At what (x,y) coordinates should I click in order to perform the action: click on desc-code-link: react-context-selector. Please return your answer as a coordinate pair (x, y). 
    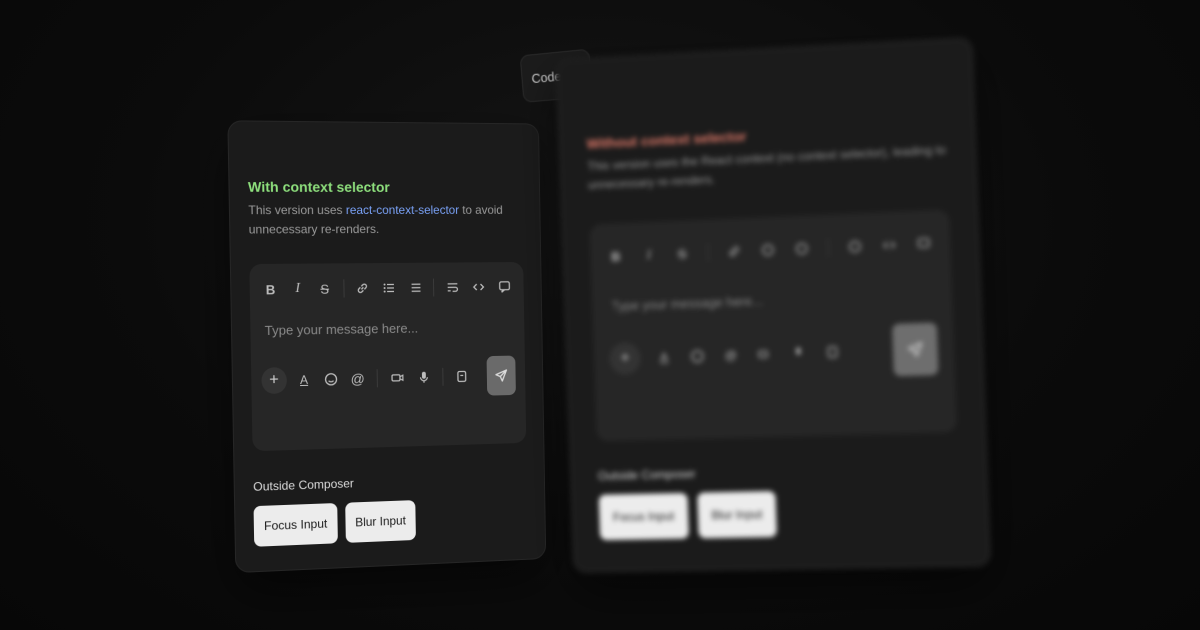
    Looking at the image, I should click on (402, 210).